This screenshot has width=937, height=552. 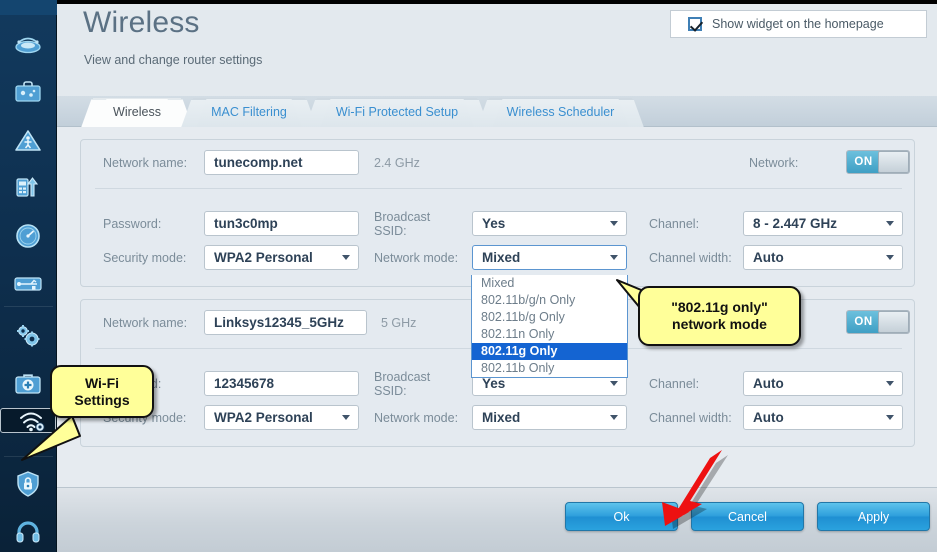 I want to click on network-mode-value-2ghz: Mixed, so click(x=501, y=257).